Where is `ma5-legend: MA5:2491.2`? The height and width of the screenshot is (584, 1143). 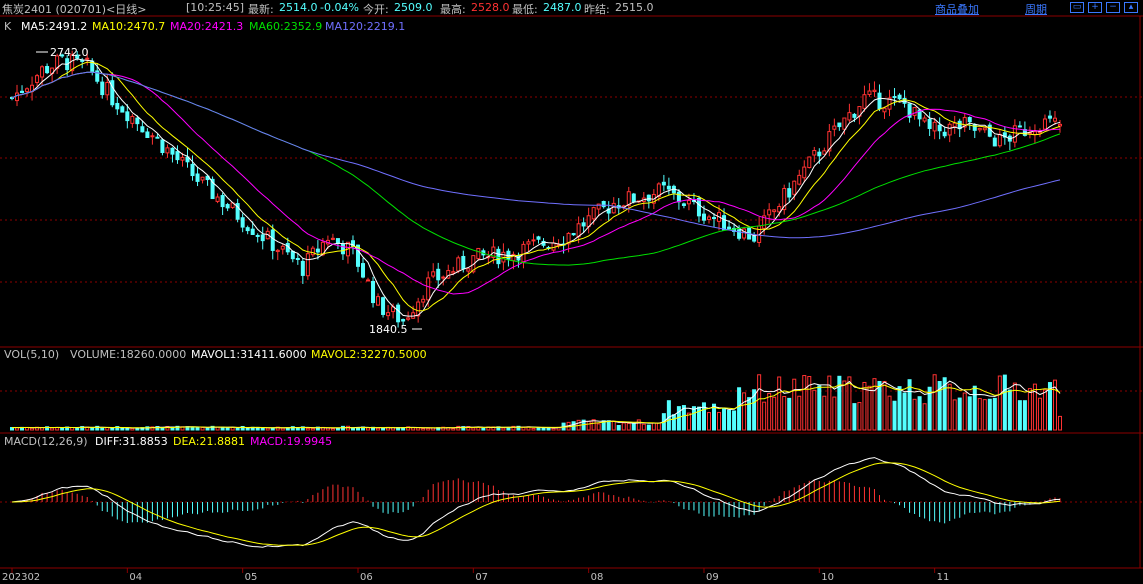 ma5-legend: MA5:2491.2 is located at coordinates (54, 26).